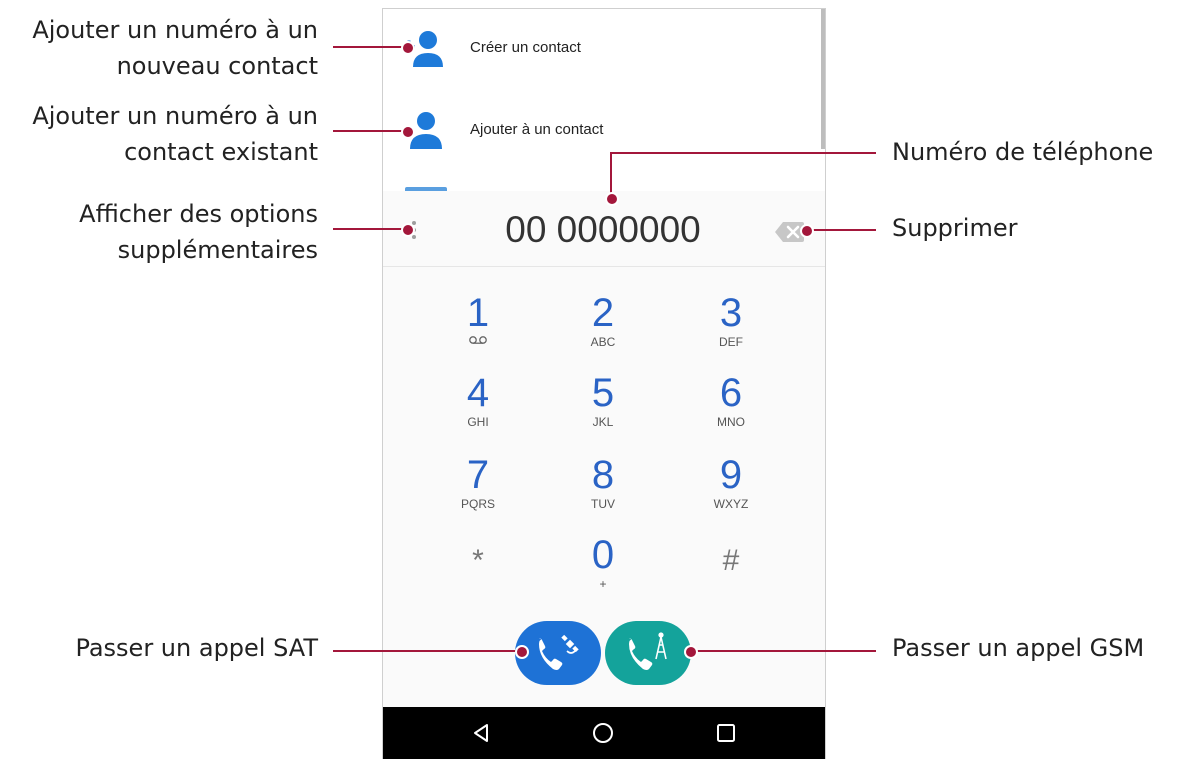  Describe the element at coordinates (221, 152) in the screenshot. I see `callout-existing-contact-line2: contact existant` at that location.